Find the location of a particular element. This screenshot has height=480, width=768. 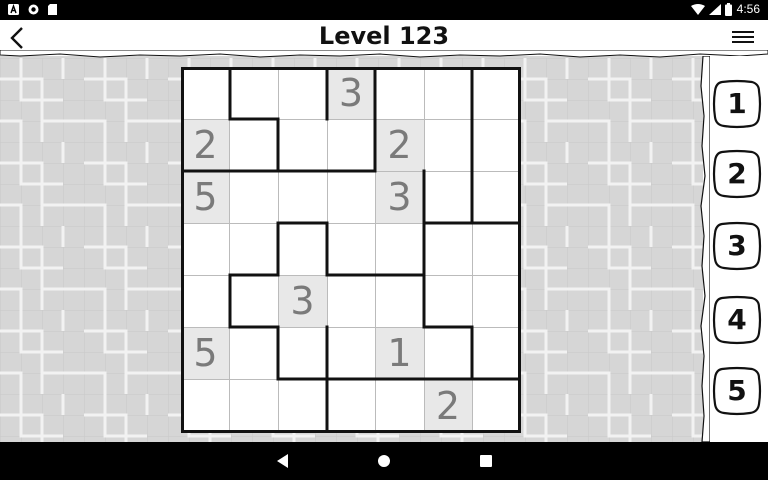

number-button-label: 4 is located at coordinates (737, 319).